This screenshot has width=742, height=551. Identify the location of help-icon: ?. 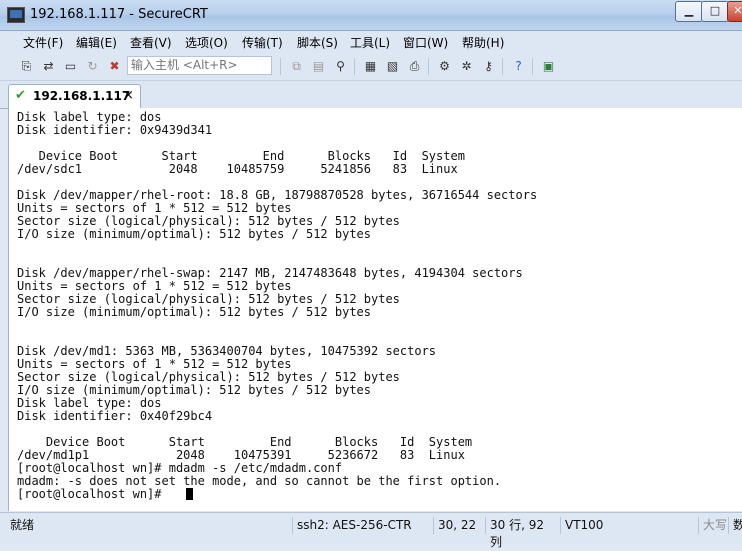
(518, 66).